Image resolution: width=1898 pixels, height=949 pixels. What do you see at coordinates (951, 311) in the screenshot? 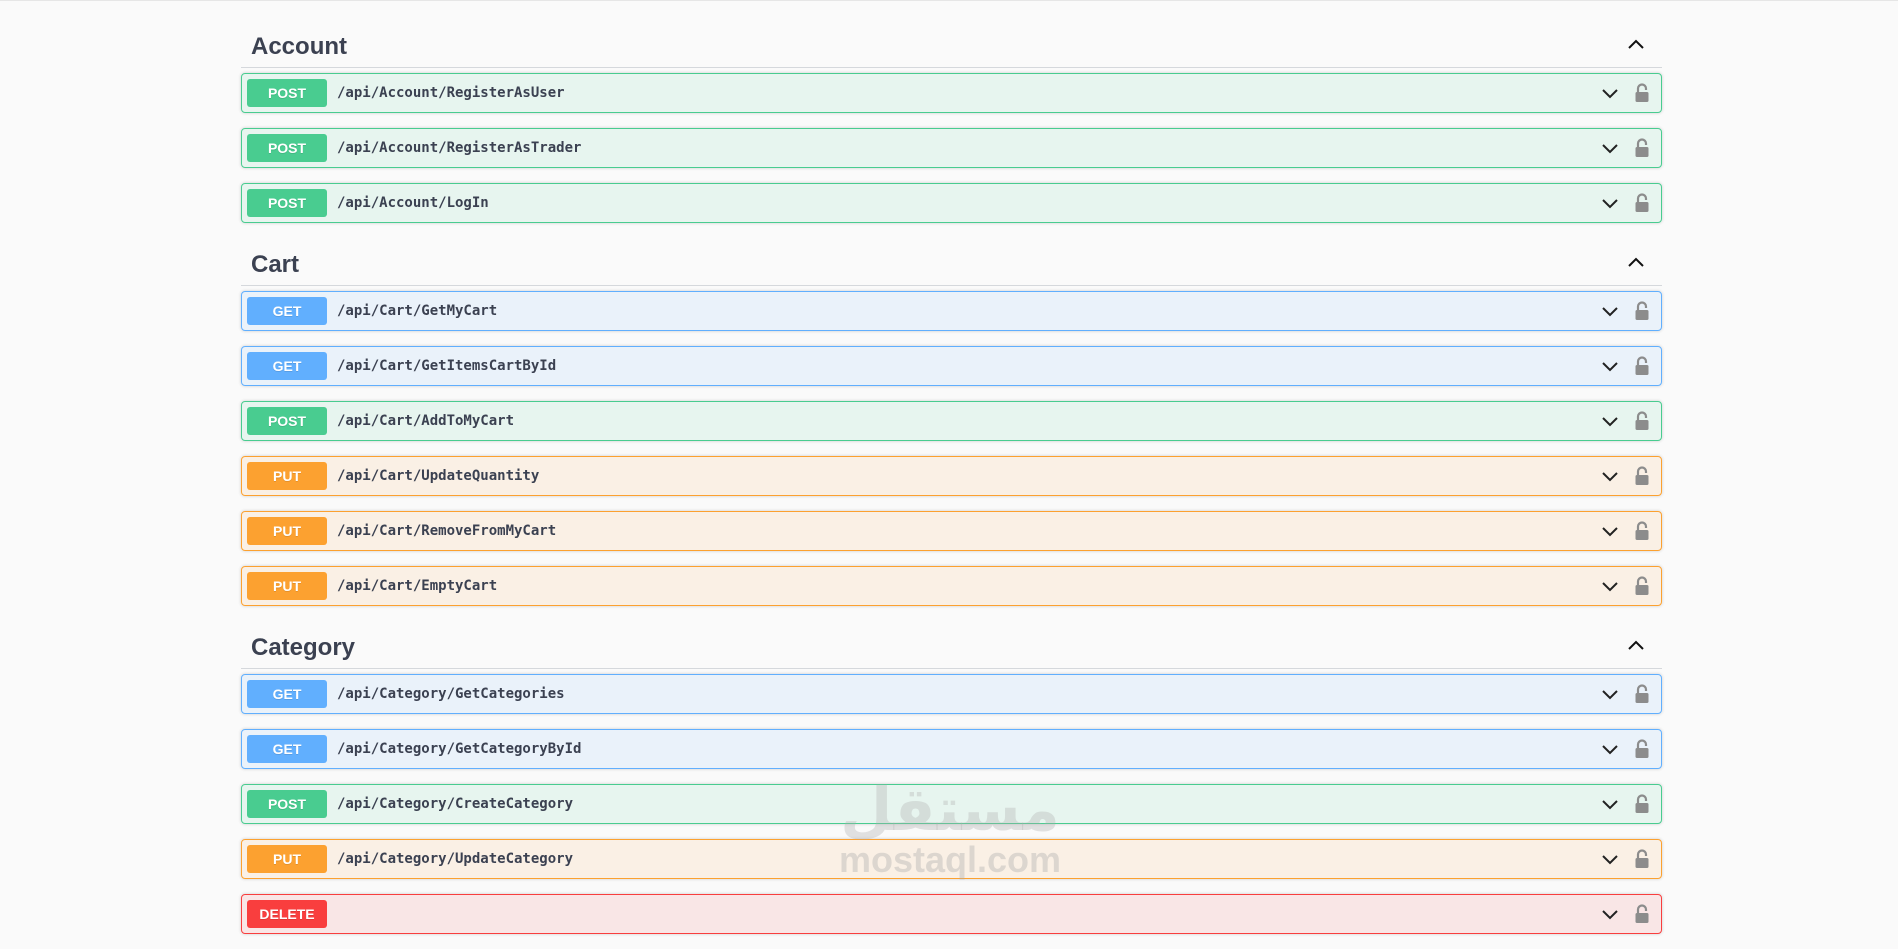
I see `operation-row: GET/api/Cart/GetMyCart` at bounding box center [951, 311].